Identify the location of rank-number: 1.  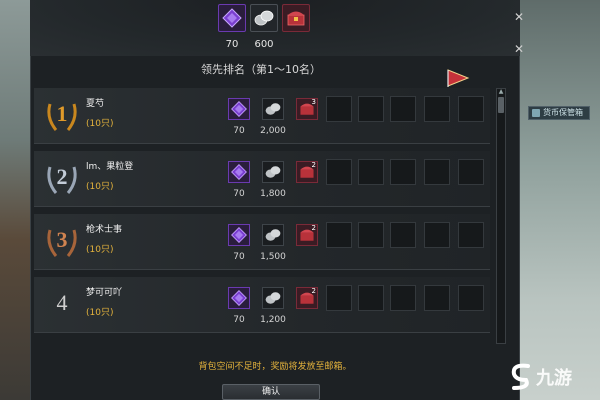
(62, 113).